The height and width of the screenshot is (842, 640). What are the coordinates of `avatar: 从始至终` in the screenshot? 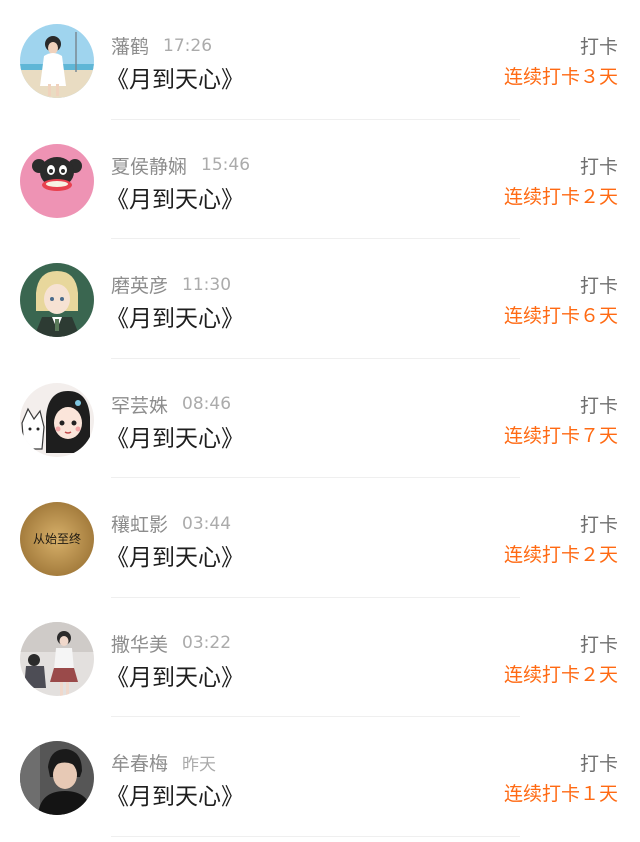 It's located at (57, 539).